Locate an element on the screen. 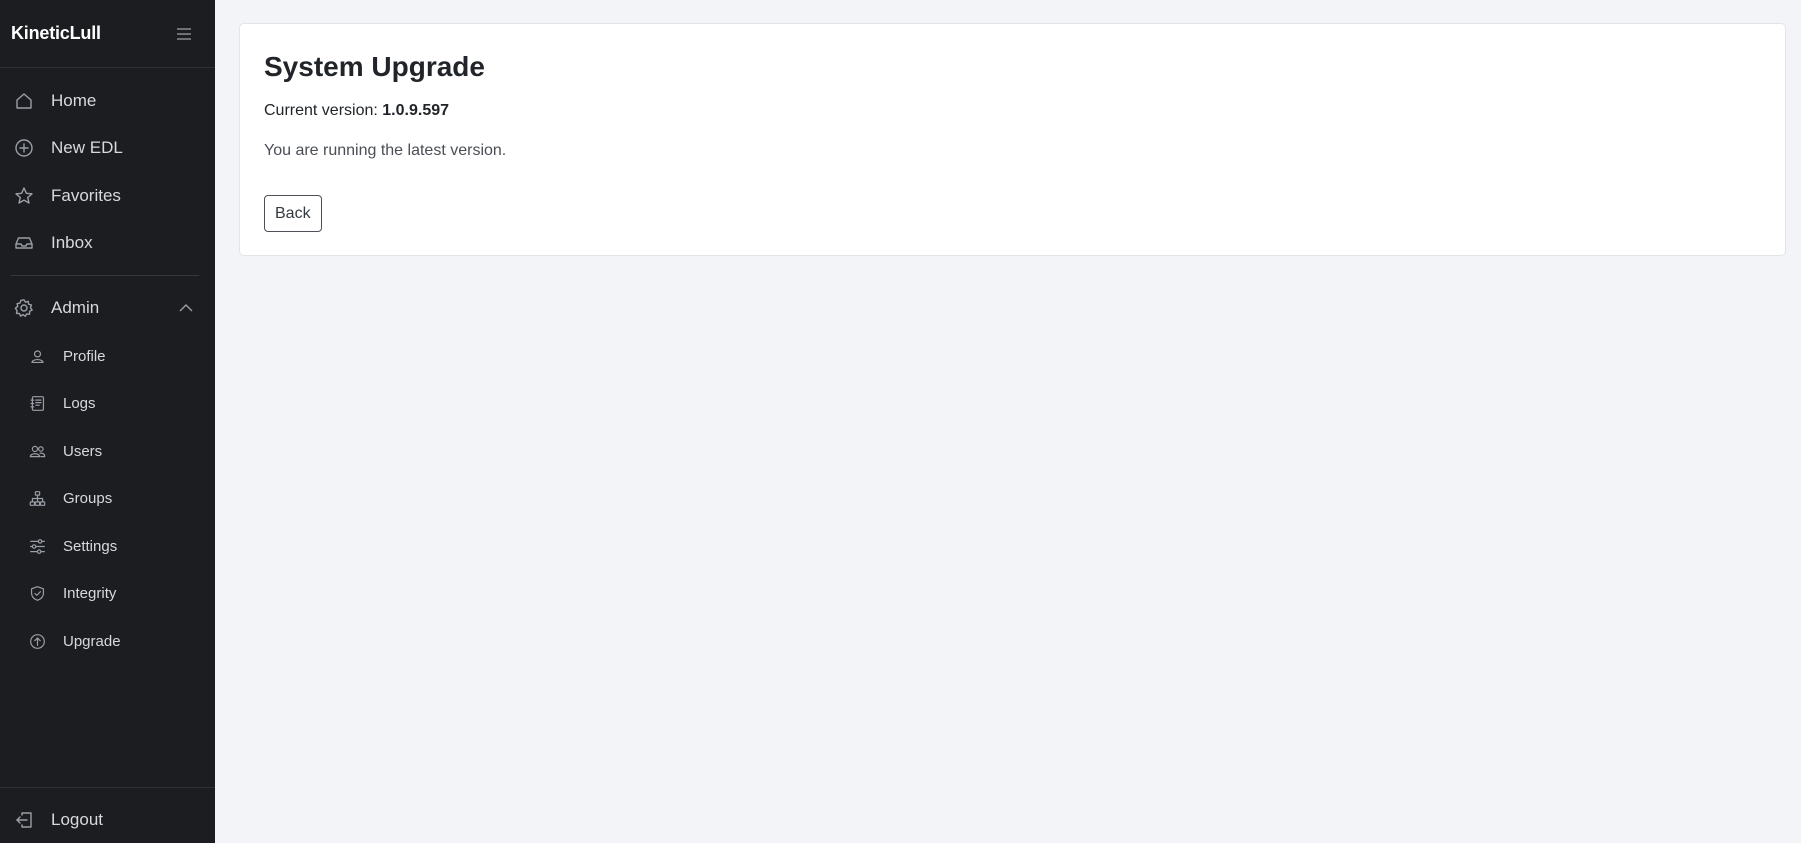  sidebar-item-label: Settings is located at coordinates (90, 546).